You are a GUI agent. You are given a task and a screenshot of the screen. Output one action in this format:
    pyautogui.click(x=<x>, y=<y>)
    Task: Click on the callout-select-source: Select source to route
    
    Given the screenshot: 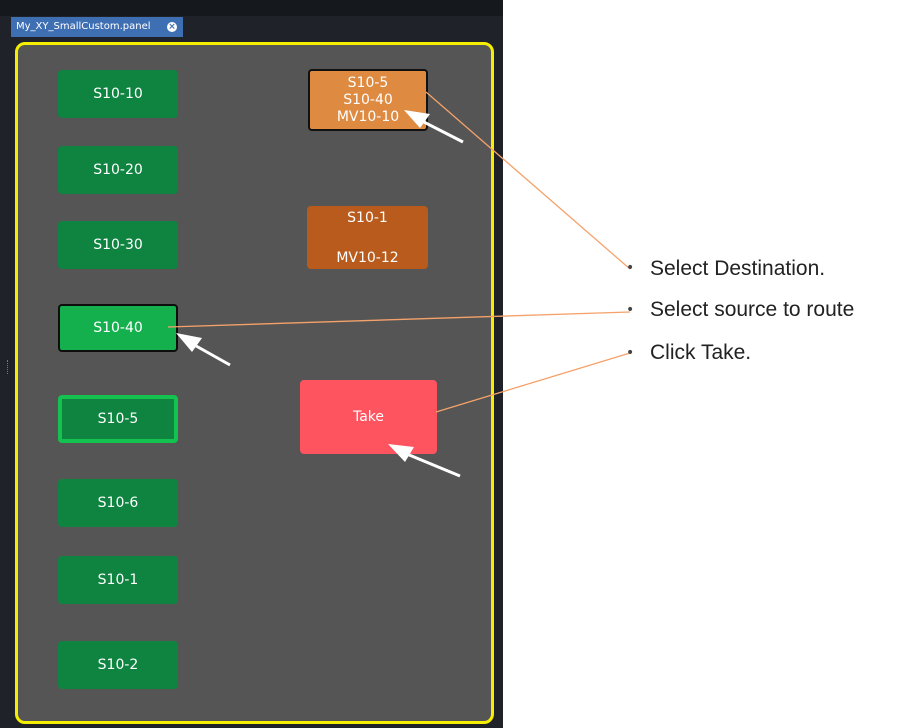 What is the action you would take?
    pyautogui.click(x=752, y=309)
    